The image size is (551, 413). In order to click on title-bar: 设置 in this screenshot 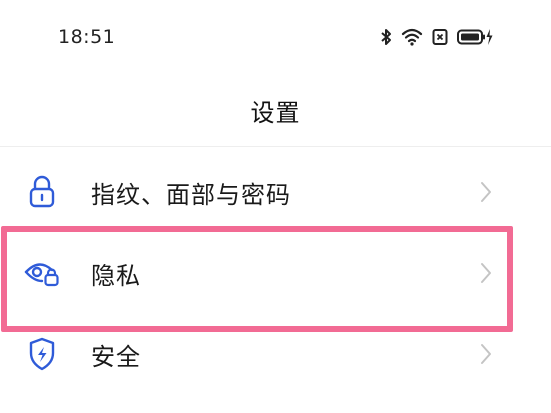, I will do `click(275, 110)`.